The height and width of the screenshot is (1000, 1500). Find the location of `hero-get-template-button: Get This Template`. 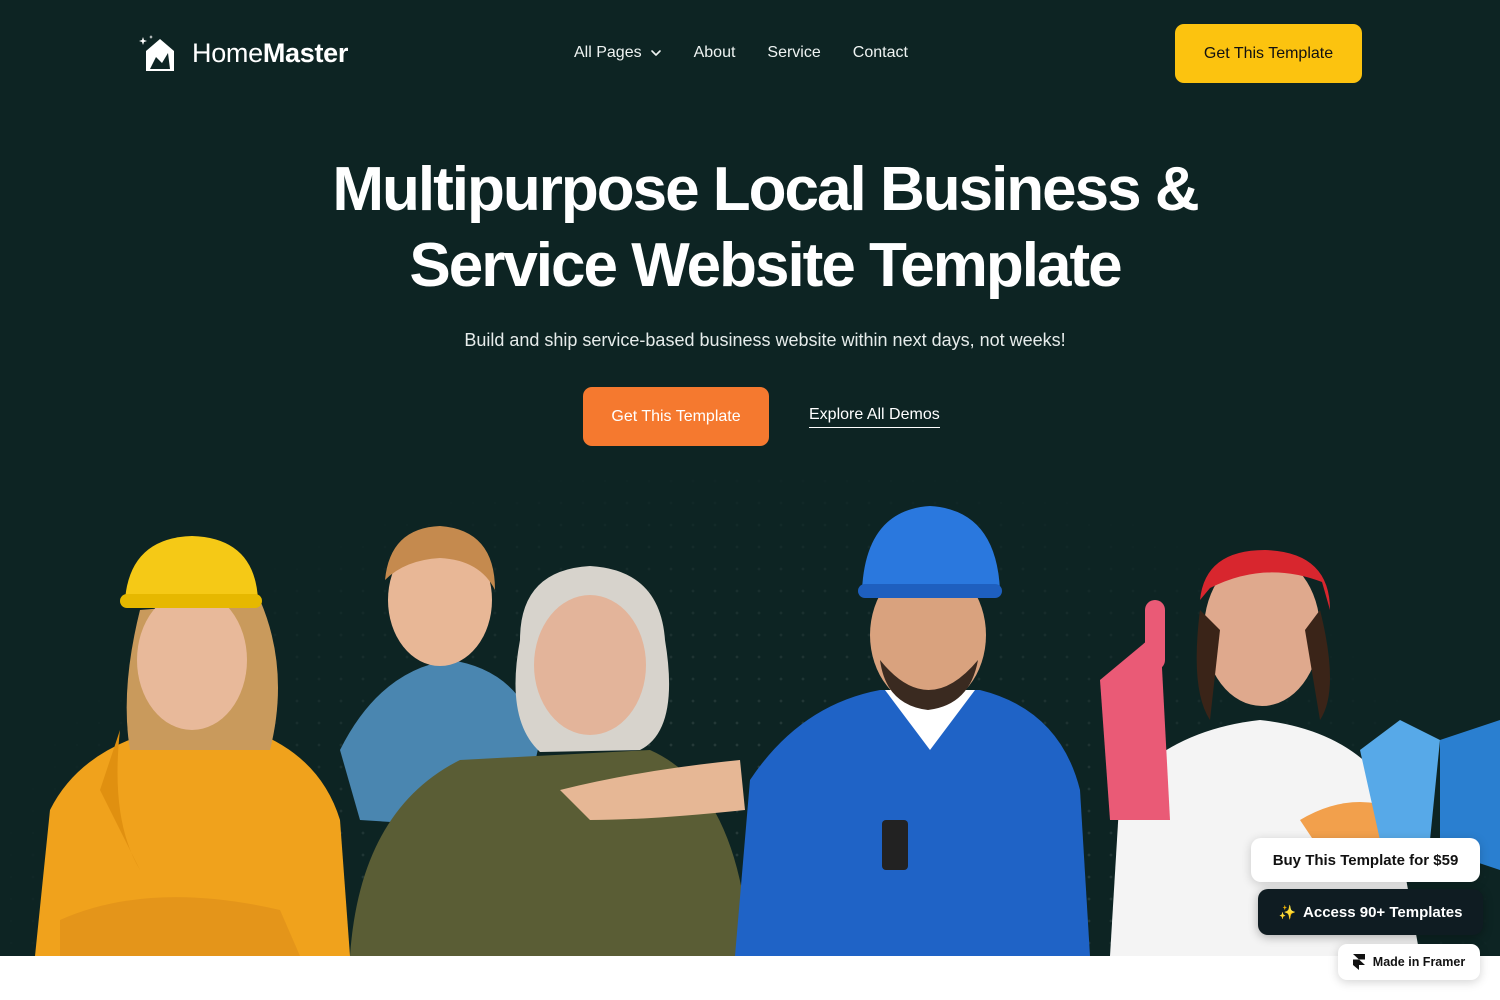

hero-get-template-button: Get This Template is located at coordinates (676, 416).